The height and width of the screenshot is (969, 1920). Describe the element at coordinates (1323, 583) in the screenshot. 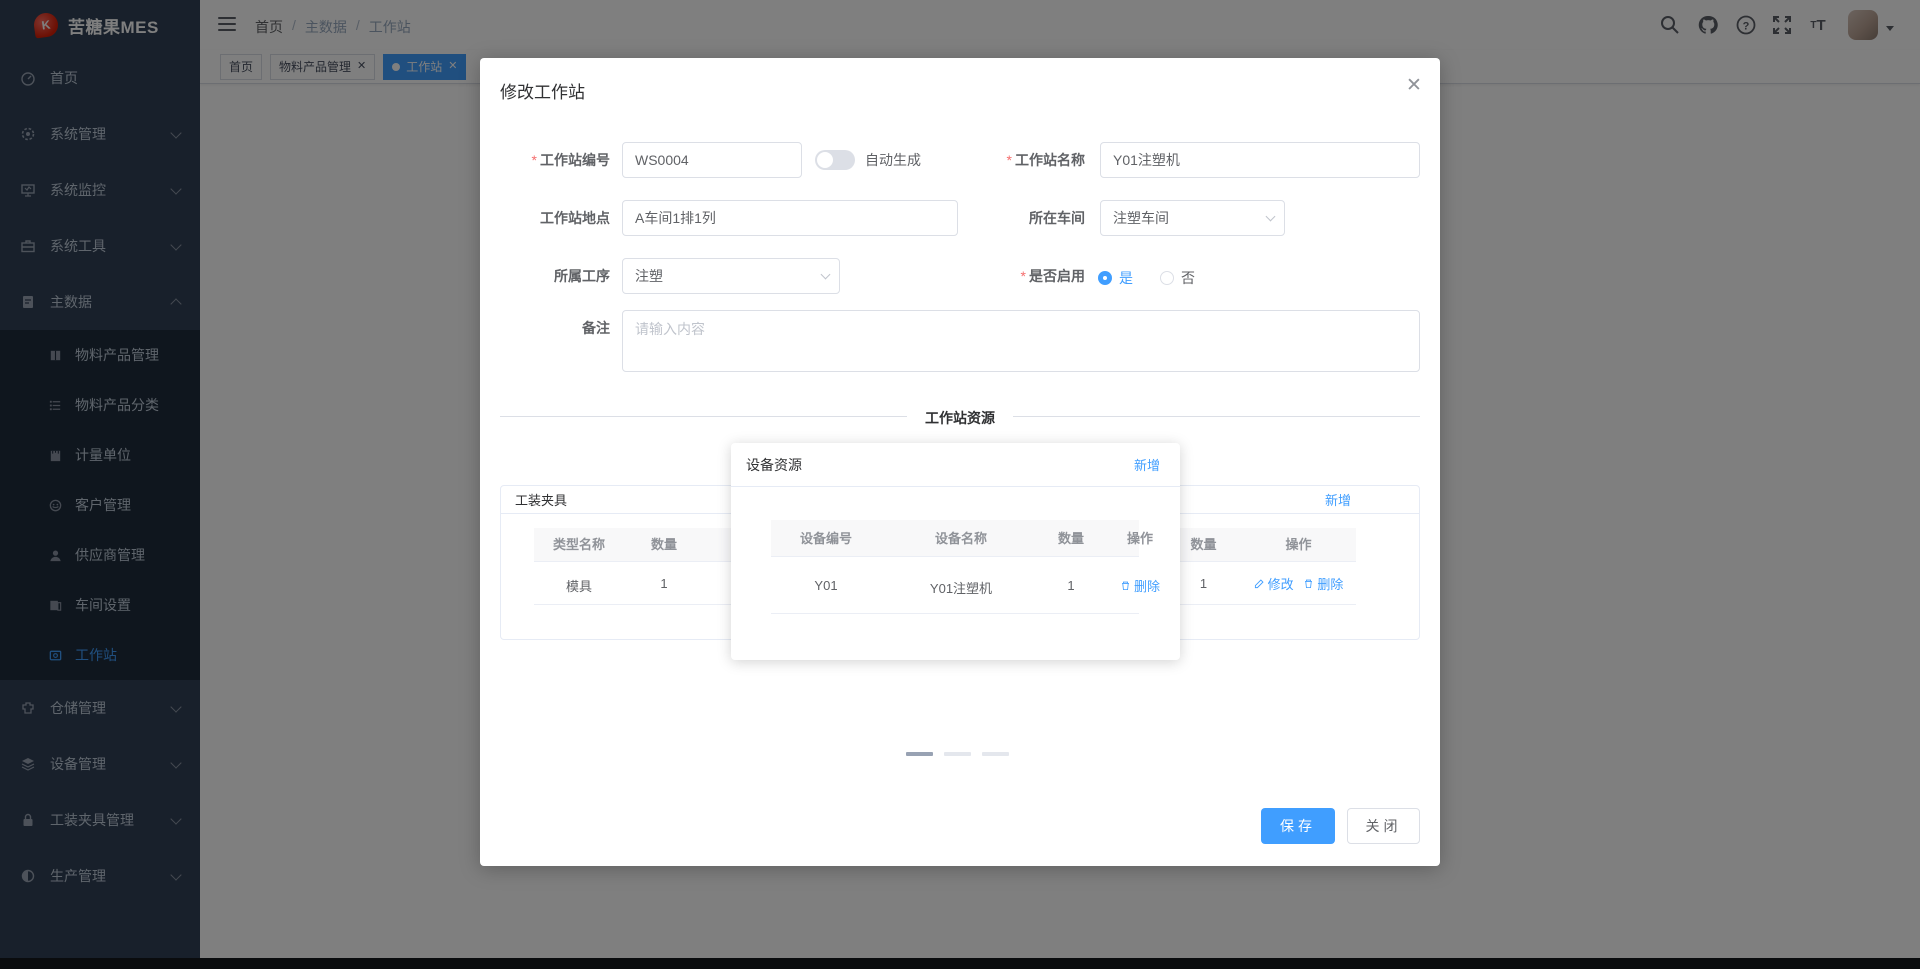

I see `right-delete-link: 删除` at that location.